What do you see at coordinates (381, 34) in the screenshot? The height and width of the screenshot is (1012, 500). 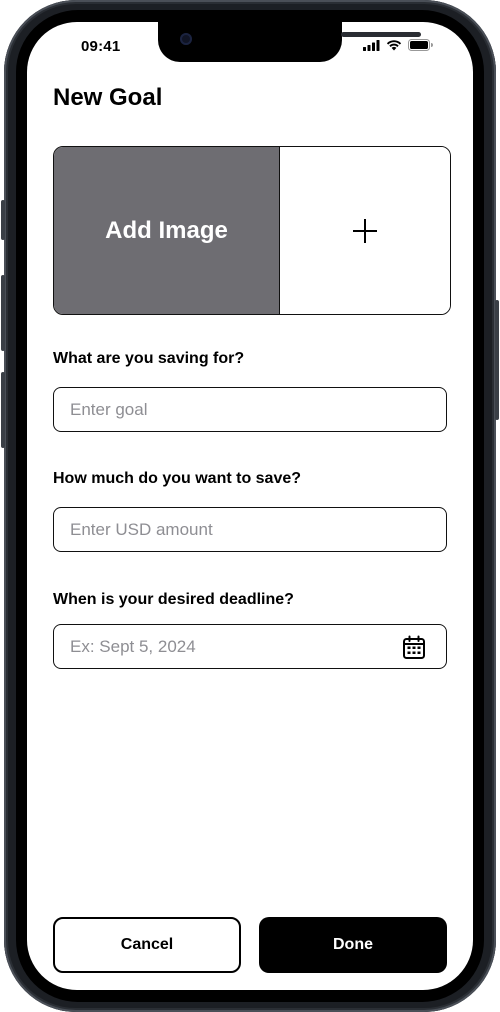 I see `earpiece-speaker` at bounding box center [381, 34].